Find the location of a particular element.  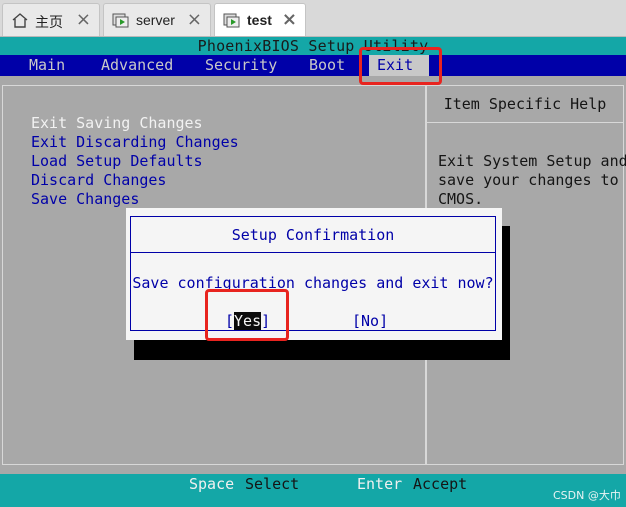

option-load-setup-defaults: Load Setup Defaults is located at coordinates (117, 161).